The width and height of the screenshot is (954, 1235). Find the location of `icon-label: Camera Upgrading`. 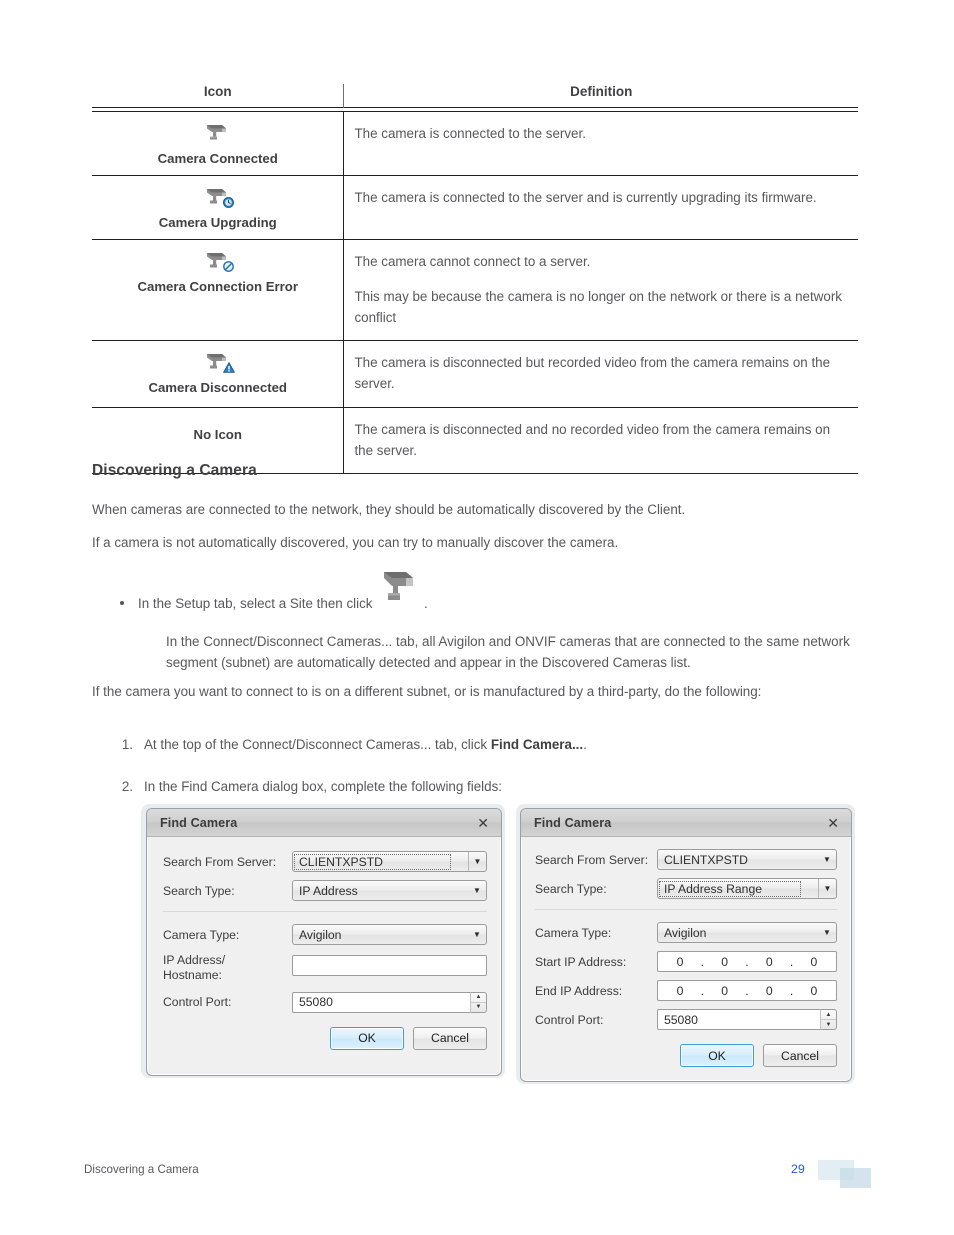

icon-label: Camera Upgrading is located at coordinates (217, 222).